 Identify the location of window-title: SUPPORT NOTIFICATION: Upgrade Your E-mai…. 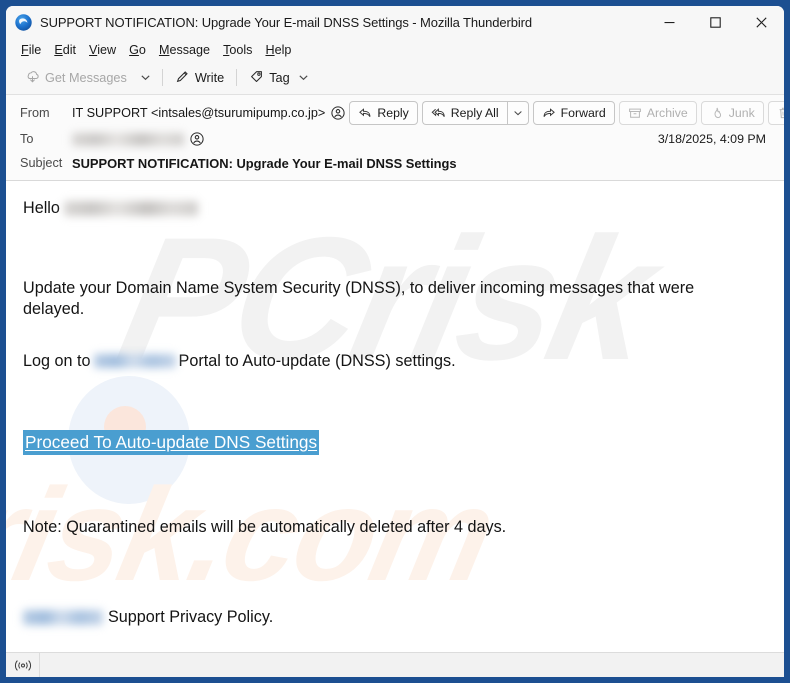
(286, 22).